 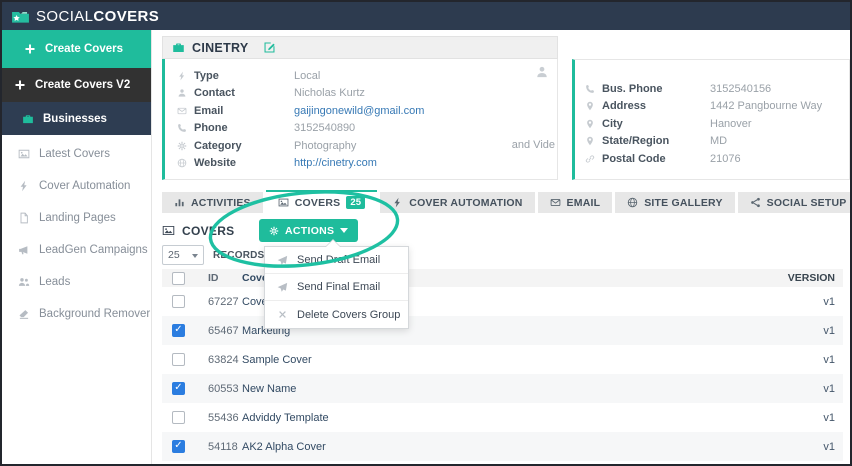 I want to click on menu-item-delete-covers-group: Delete Covers Group, so click(x=336, y=314).